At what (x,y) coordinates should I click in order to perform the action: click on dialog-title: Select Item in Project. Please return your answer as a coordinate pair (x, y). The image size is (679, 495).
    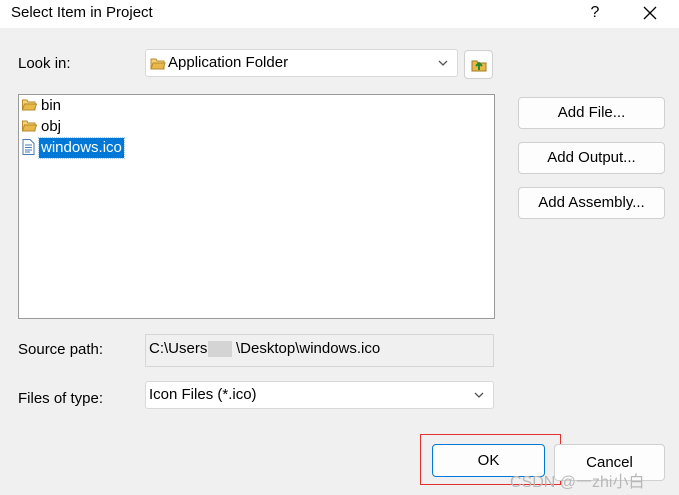
    Looking at the image, I should click on (82, 12).